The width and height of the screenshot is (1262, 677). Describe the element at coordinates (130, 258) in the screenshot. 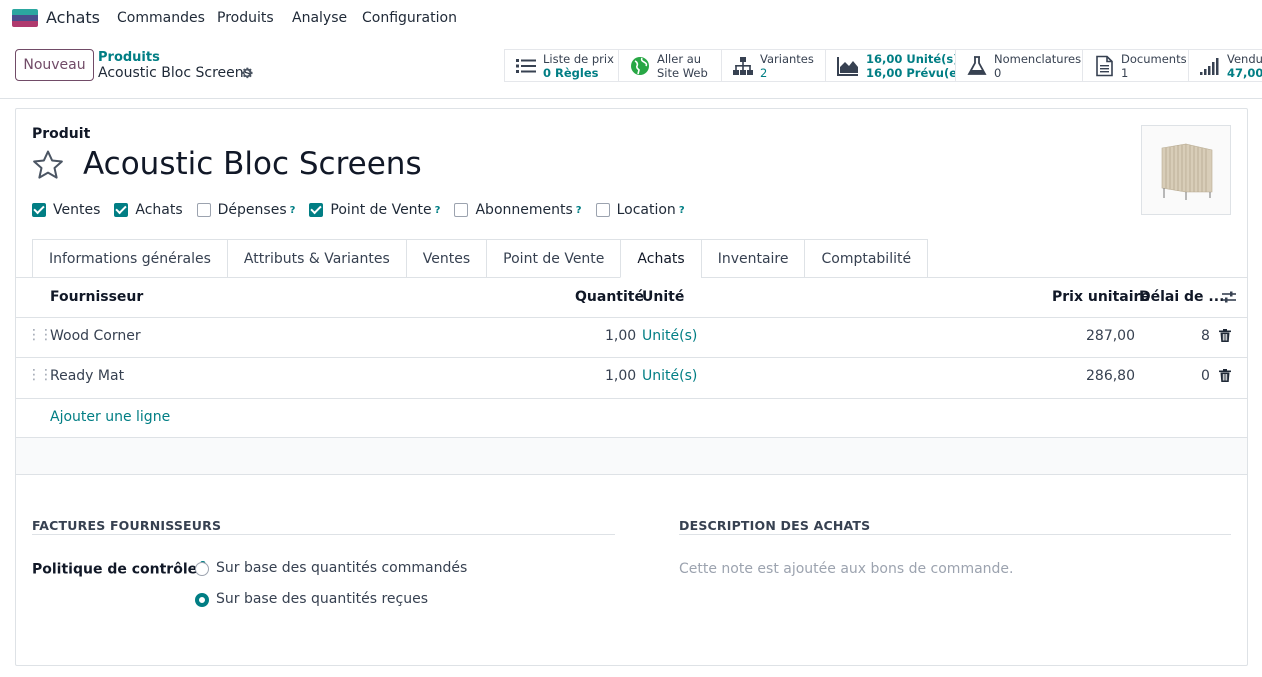

I see `tab-informations-generales: Informations générales` at that location.